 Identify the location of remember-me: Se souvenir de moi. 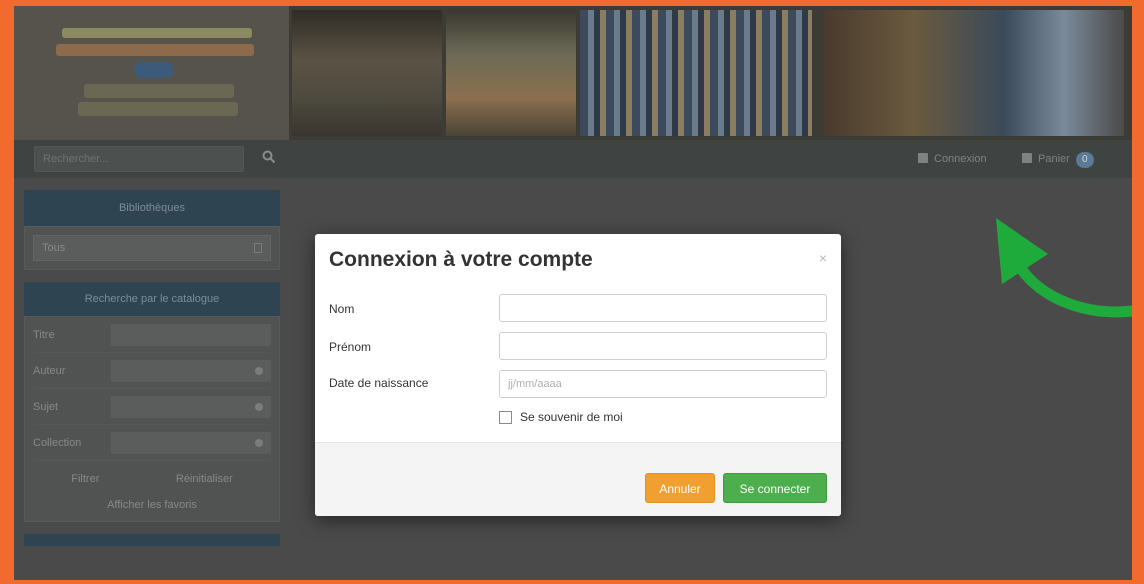
(561, 417).